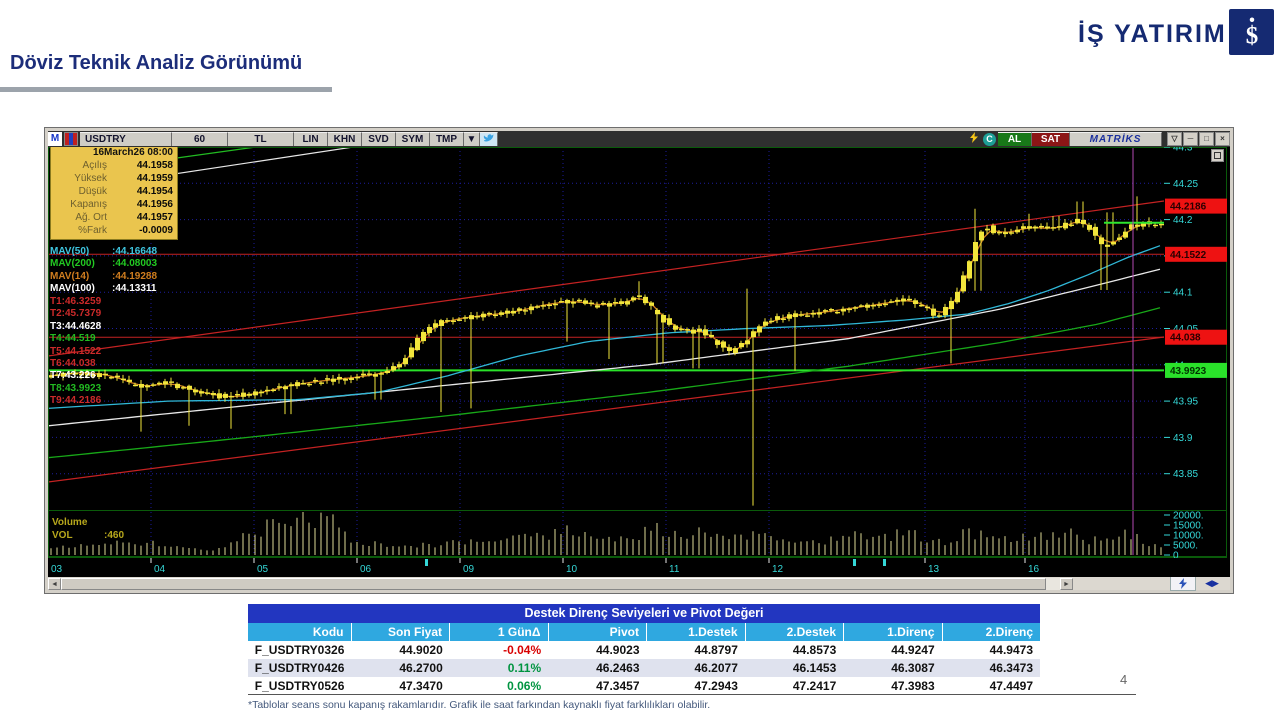 The height and width of the screenshot is (720, 1280). Describe the element at coordinates (1011, 686) in the screenshot. I see `resistance2-cell: 47.4497` at that location.